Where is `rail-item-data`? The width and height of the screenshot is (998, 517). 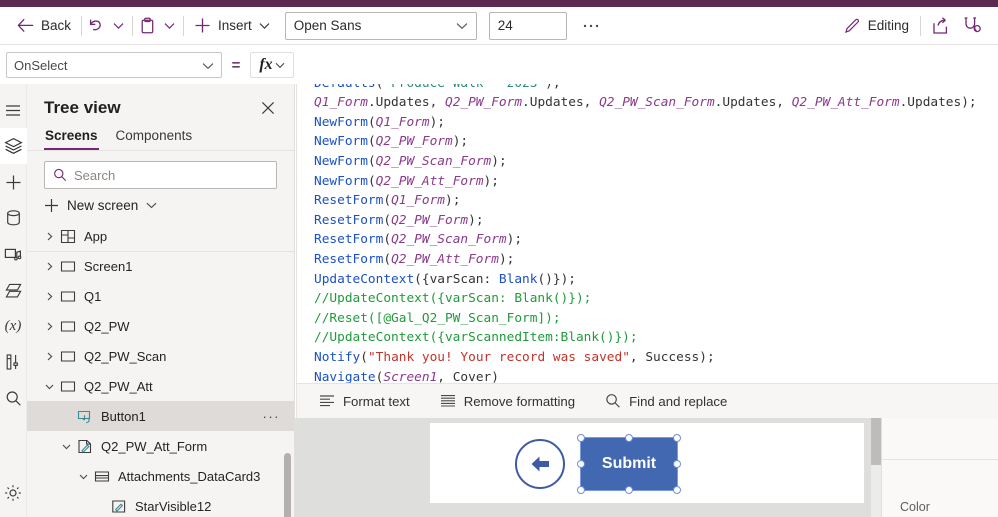 rail-item-data is located at coordinates (13, 218).